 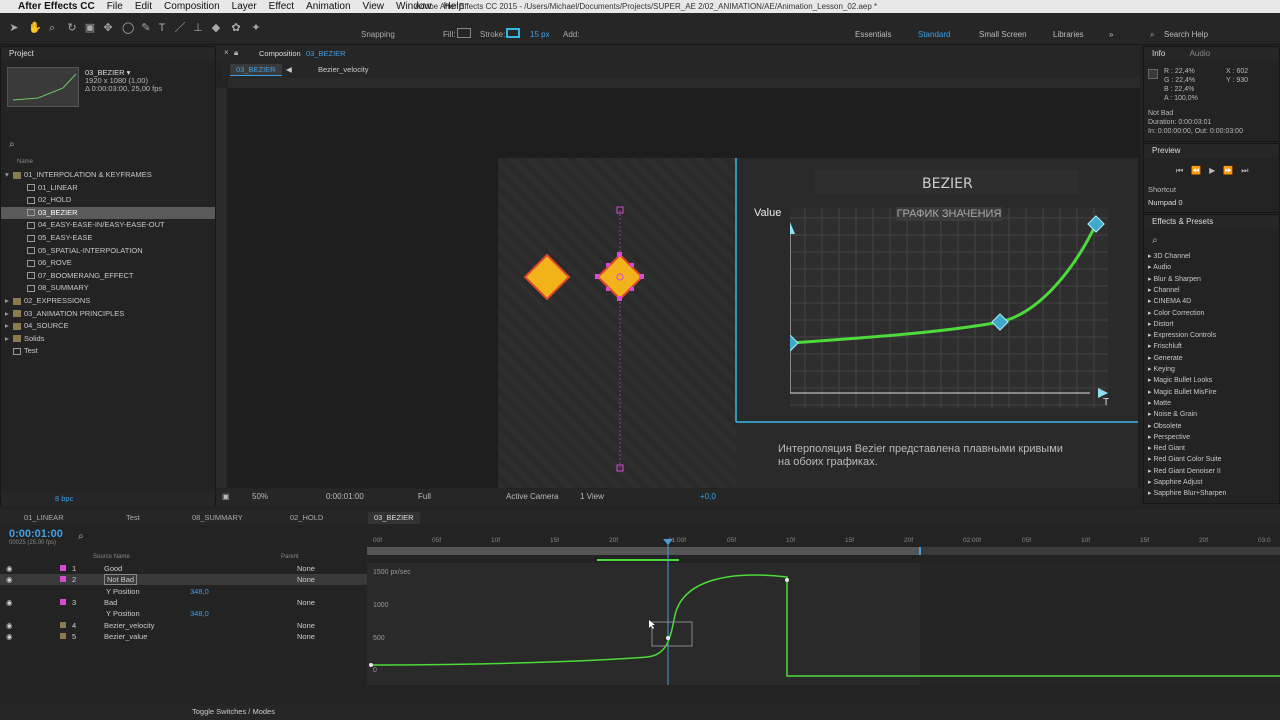 I want to click on clone-tool-icon: ⊥, so click(x=198, y=28).